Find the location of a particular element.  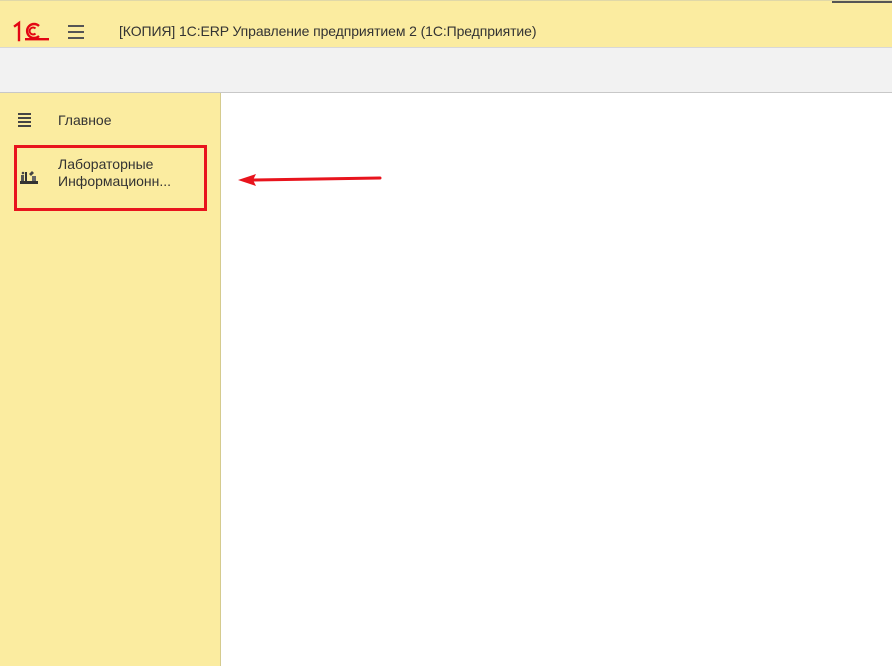

sidebar-item-main: Главное is located at coordinates (110, 121).